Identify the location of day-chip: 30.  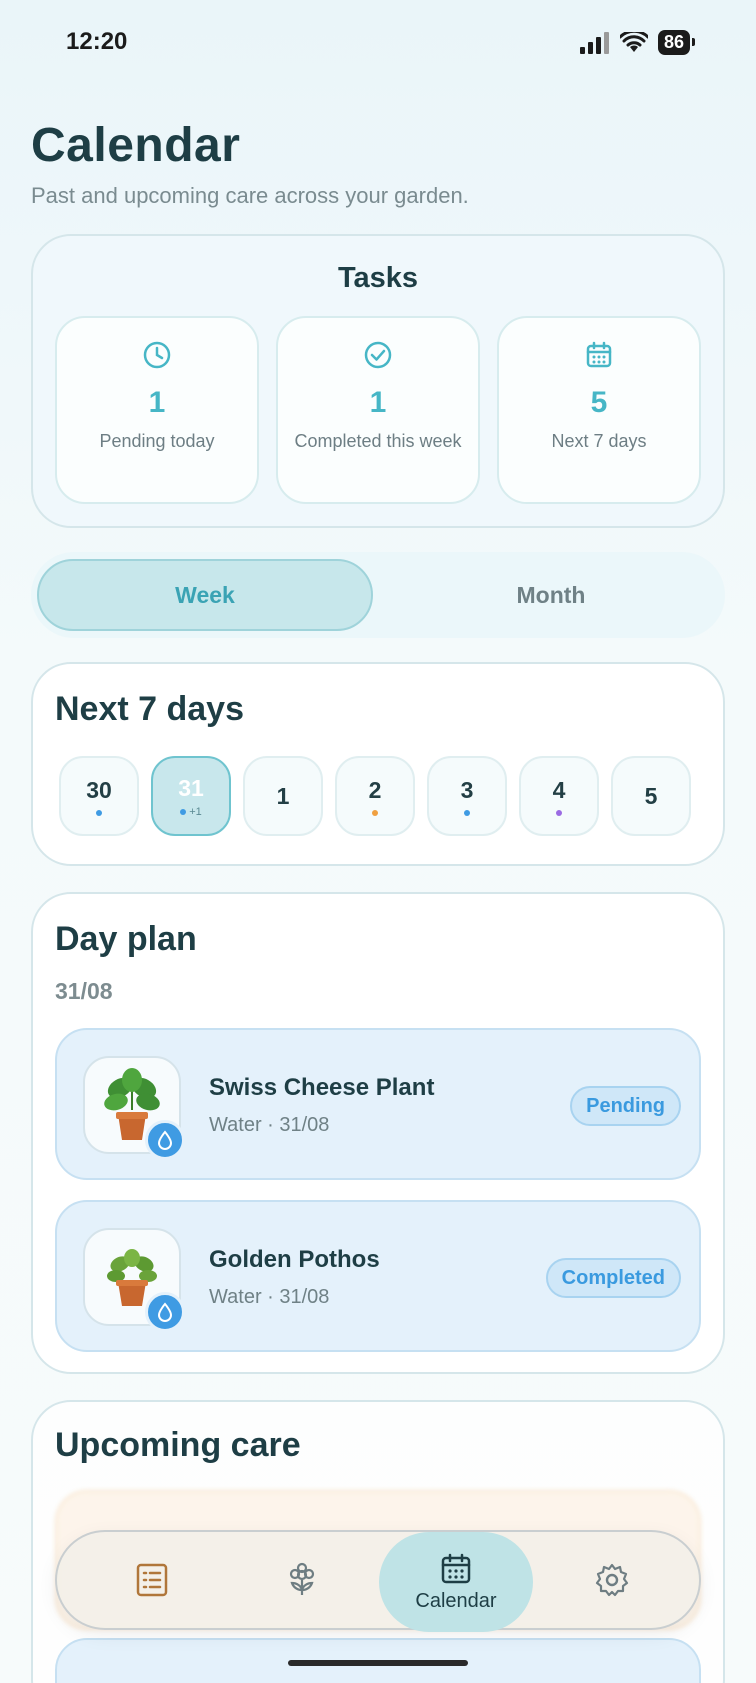
(99, 796).